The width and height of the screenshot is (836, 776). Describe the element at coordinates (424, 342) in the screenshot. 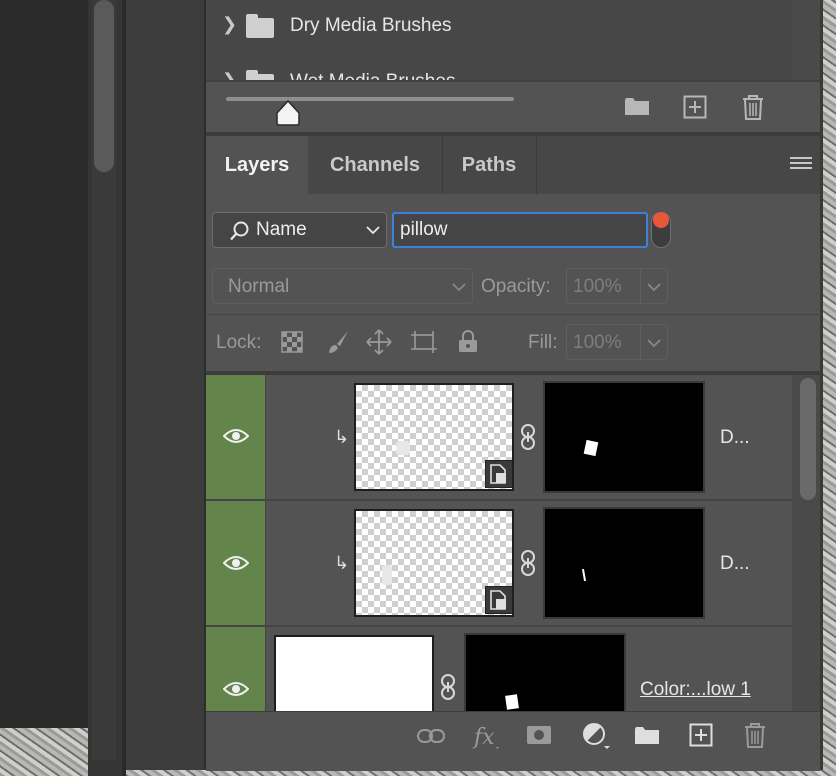

I see `lock-artboard-icon` at that location.